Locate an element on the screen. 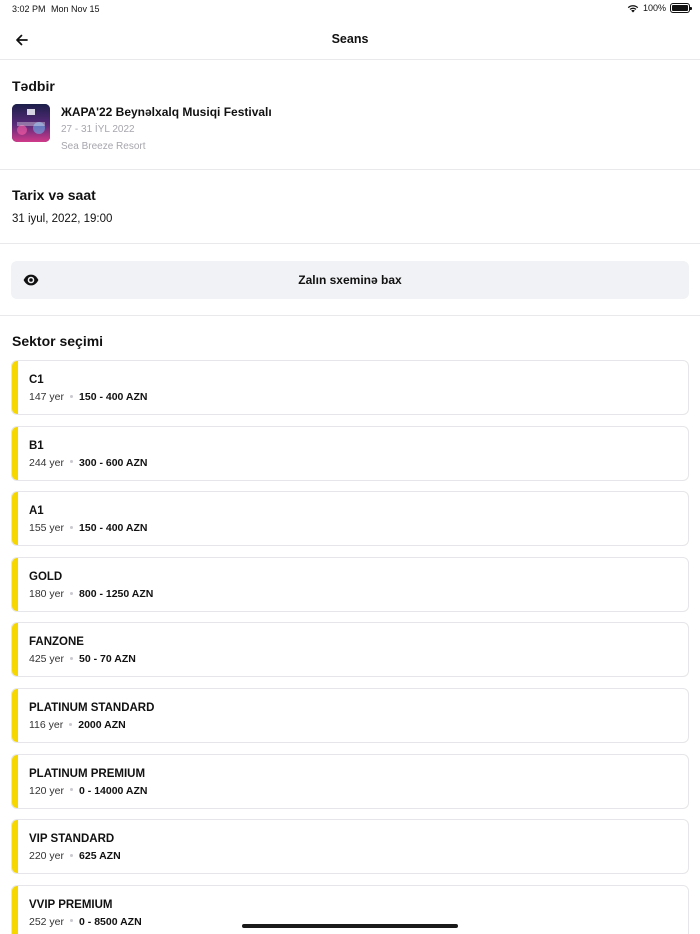 Image resolution: width=700 pixels, height=934 pixels. event-name: ЖАРА'22 Beynəlxalq Musiqi Festivalı is located at coordinates (166, 112).